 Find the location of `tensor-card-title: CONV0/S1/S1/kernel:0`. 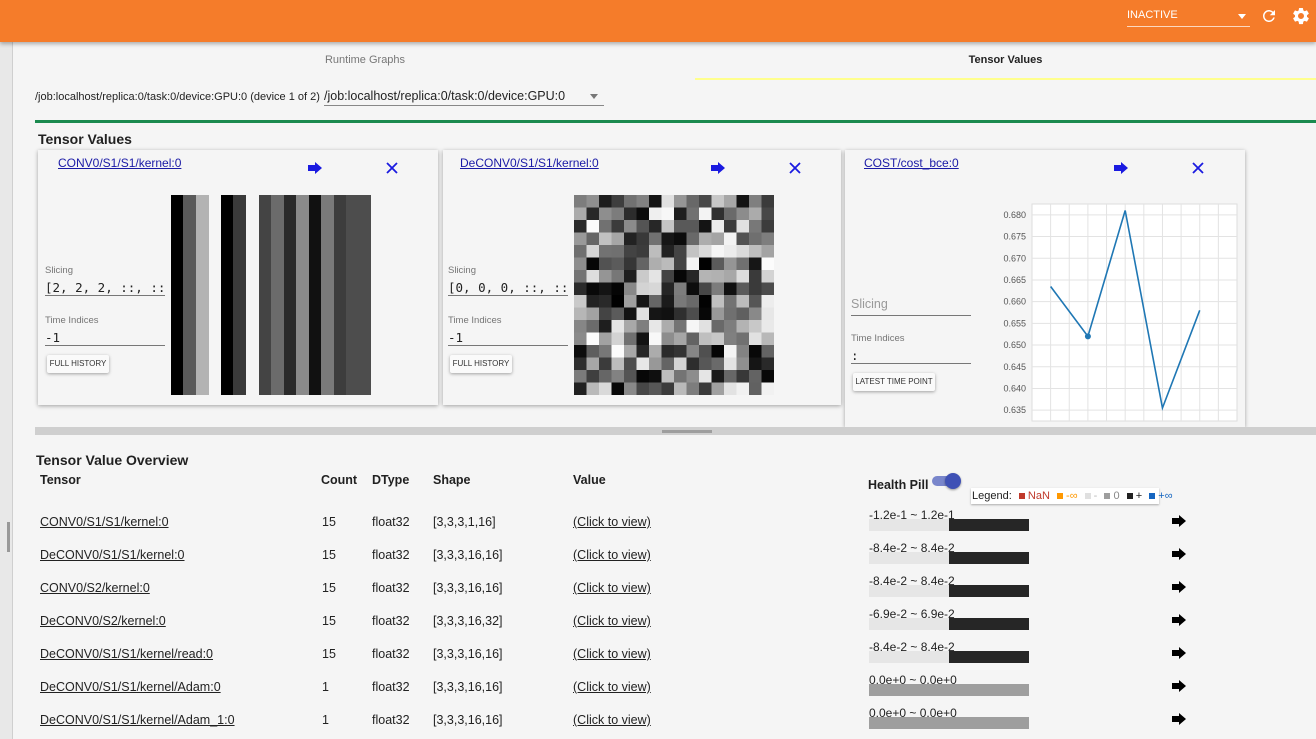

tensor-card-title: CONV0/S1/S1/kernel:0 is located at coordinates (119, 163).